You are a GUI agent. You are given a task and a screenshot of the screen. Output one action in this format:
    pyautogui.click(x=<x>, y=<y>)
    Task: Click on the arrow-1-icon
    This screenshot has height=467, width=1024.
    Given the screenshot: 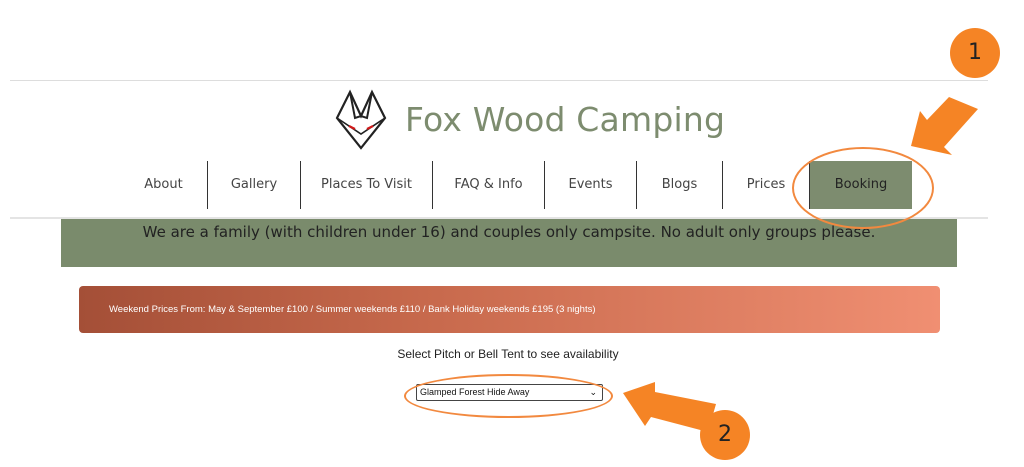 What is the action you would take?
    pyautogui.click(x=944, y=126)
    